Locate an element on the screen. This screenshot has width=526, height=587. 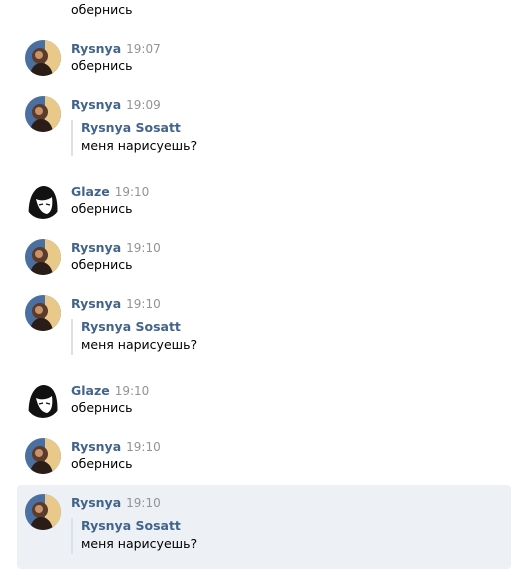
message-time: 19:07 is located at coordinates (143, 49).